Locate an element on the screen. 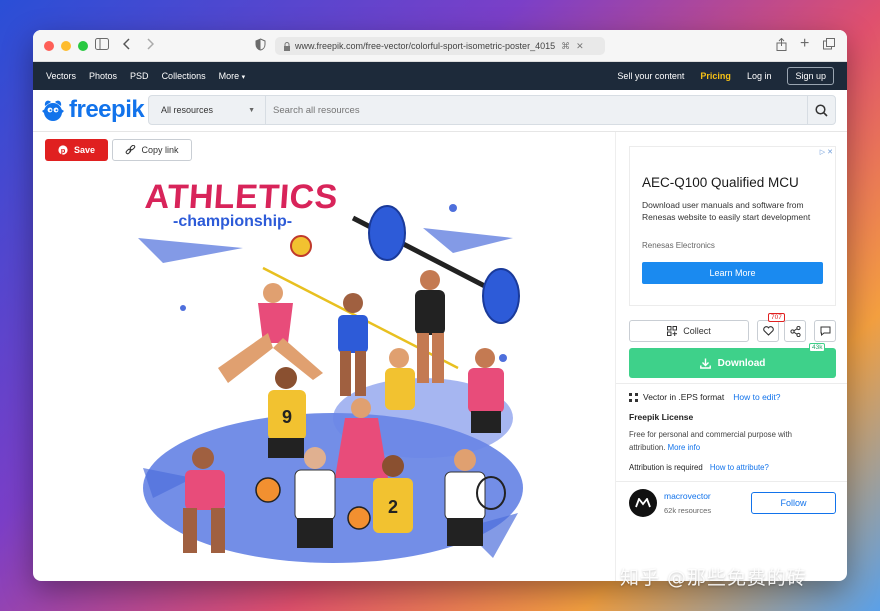 Image resolution: width=880 pixels, height=611 pixels. share-icon is located at coordinates (781, 46).